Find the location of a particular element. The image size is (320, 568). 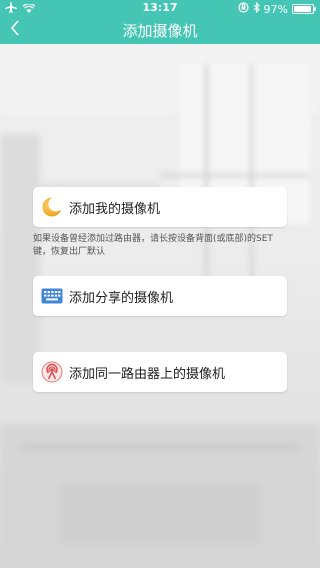

page-title: 添加摄像机 is located at coordinates (160, 31).